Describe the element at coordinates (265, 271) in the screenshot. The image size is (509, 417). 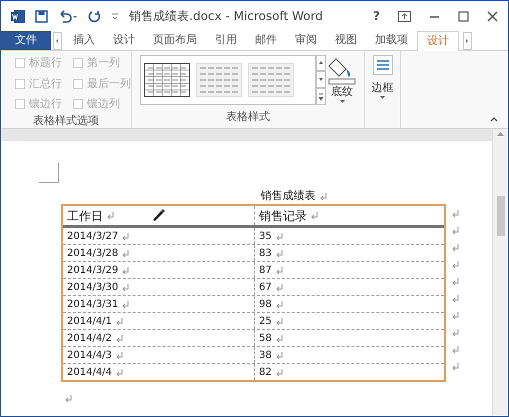
I see `table-cell-text: 87` at that location.